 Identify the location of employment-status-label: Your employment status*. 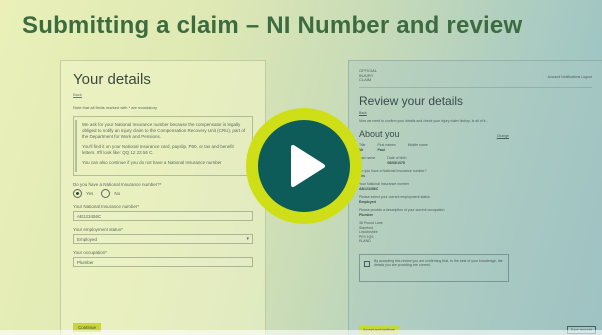
(98, 229).